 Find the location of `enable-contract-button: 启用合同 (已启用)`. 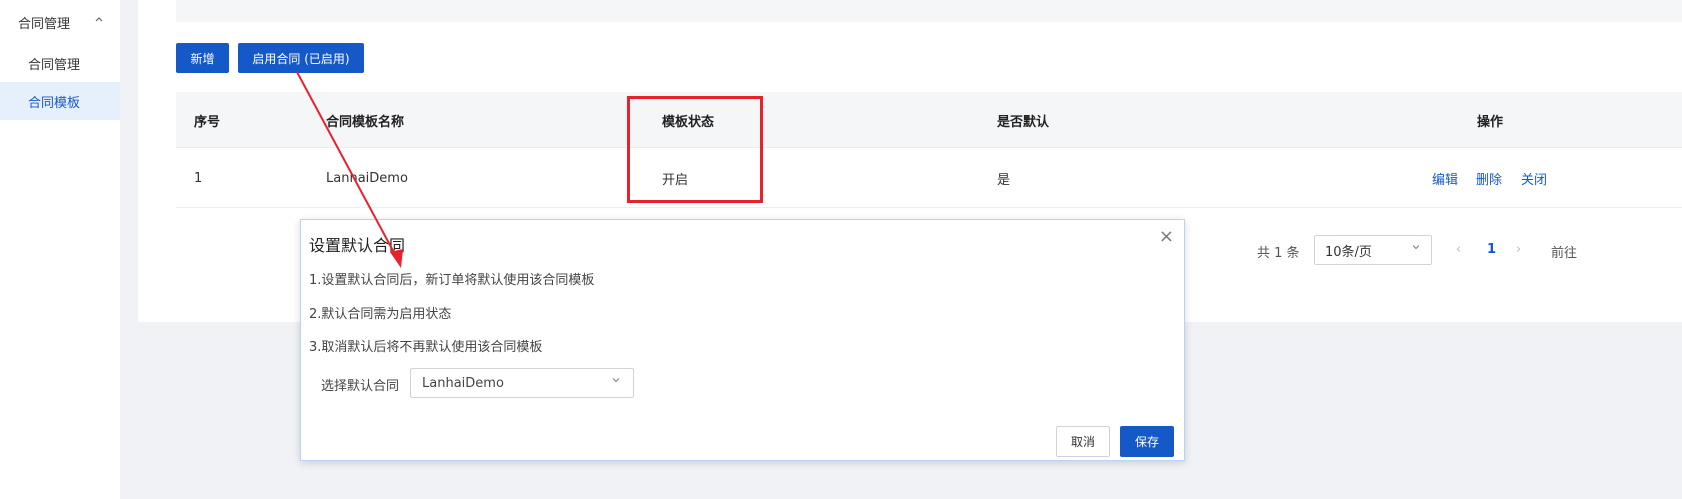

enable-contract-button: 启用合同 (已启用) is located at coordinates (301, 58).